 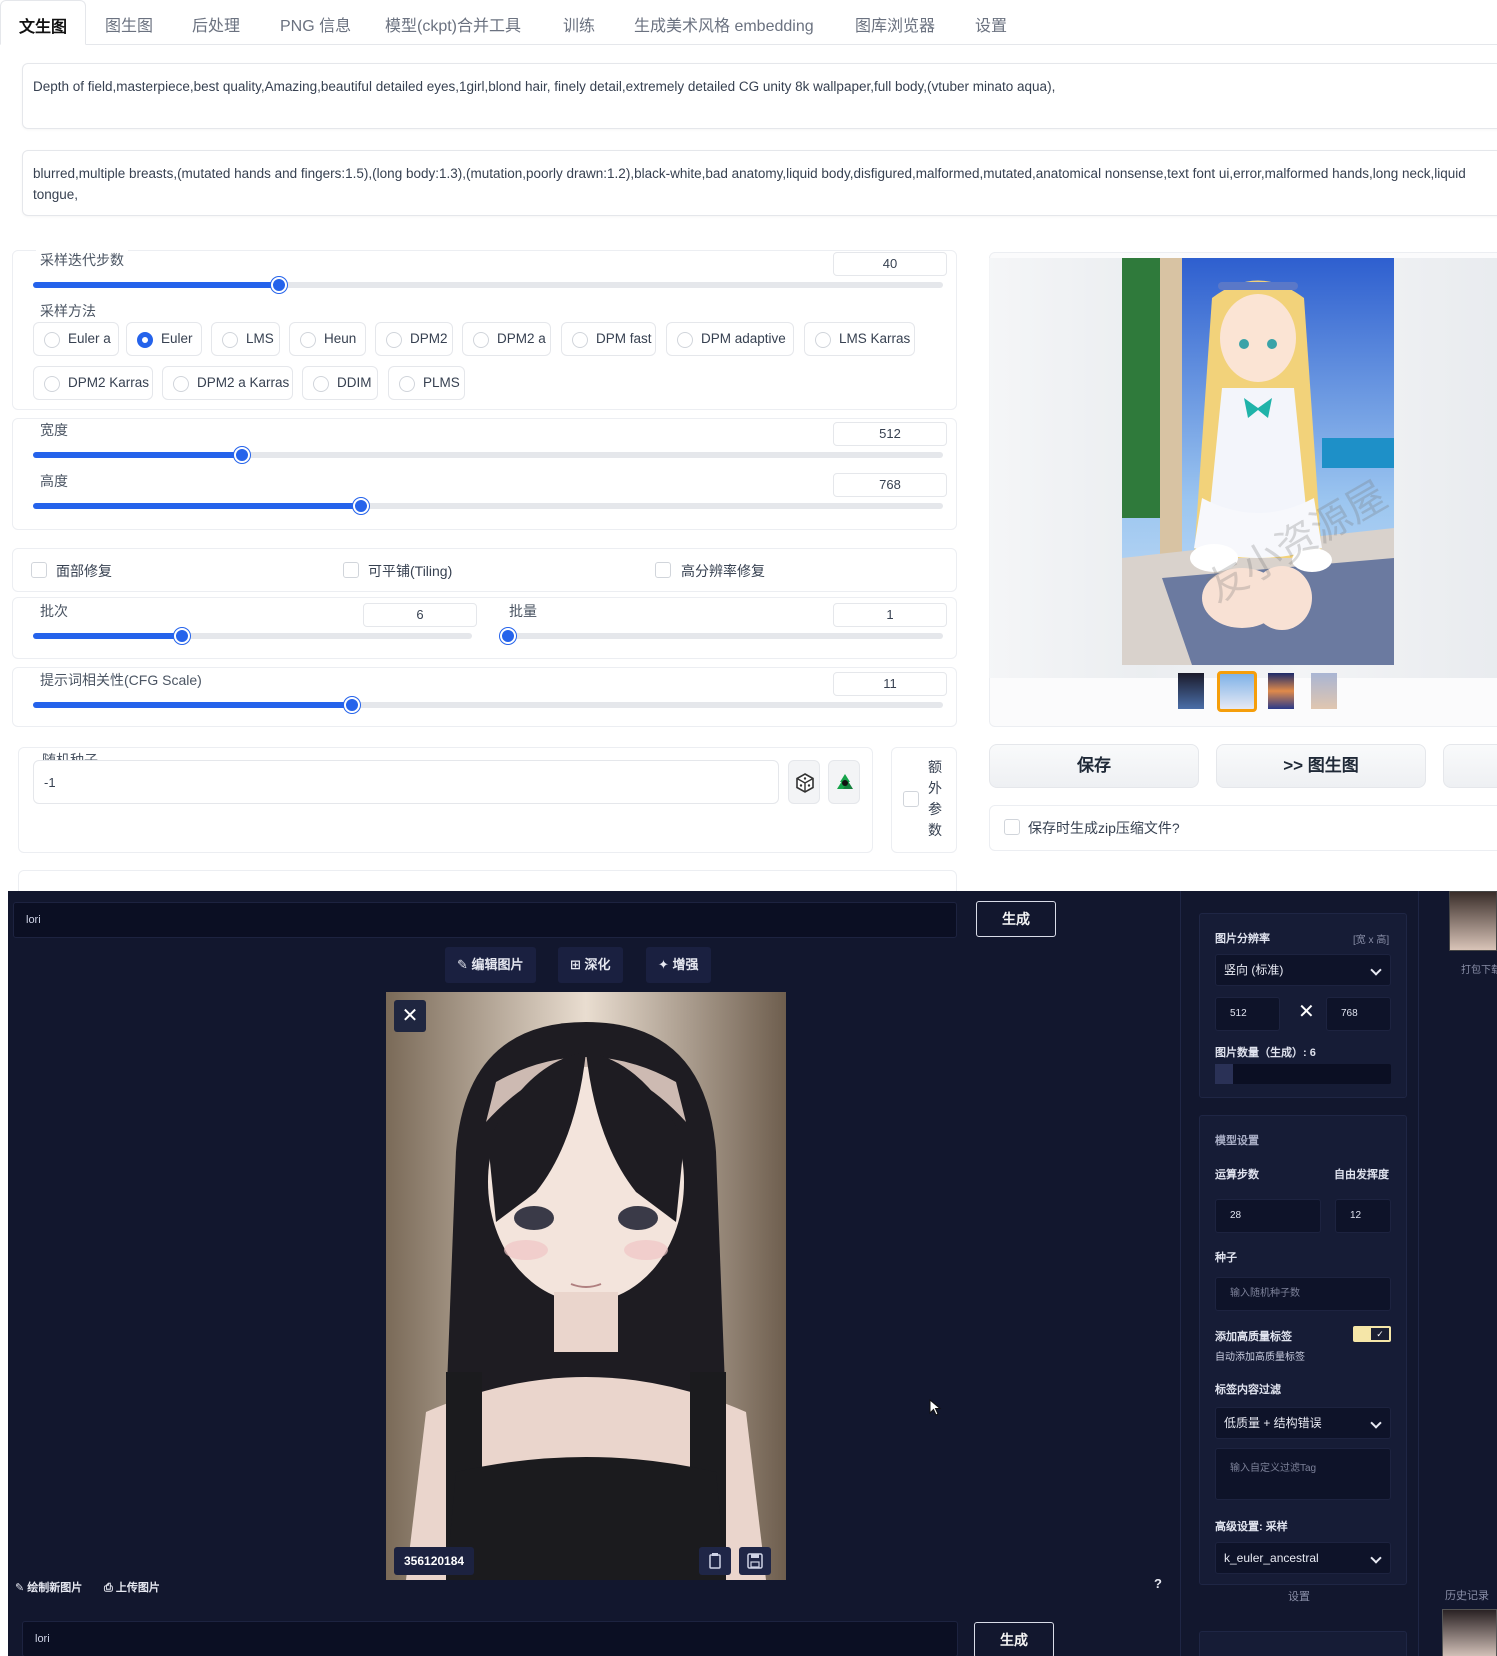 I want to click on tab-extras: 后处理, so click(x=216, y=24).